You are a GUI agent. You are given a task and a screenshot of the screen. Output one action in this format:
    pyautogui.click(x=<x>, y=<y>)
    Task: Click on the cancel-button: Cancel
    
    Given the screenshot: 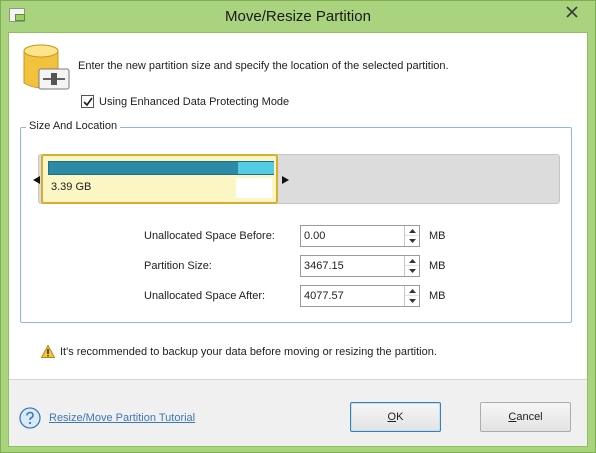 What is the action you would take?
    pyautogui.click(x=525, y=417)
    